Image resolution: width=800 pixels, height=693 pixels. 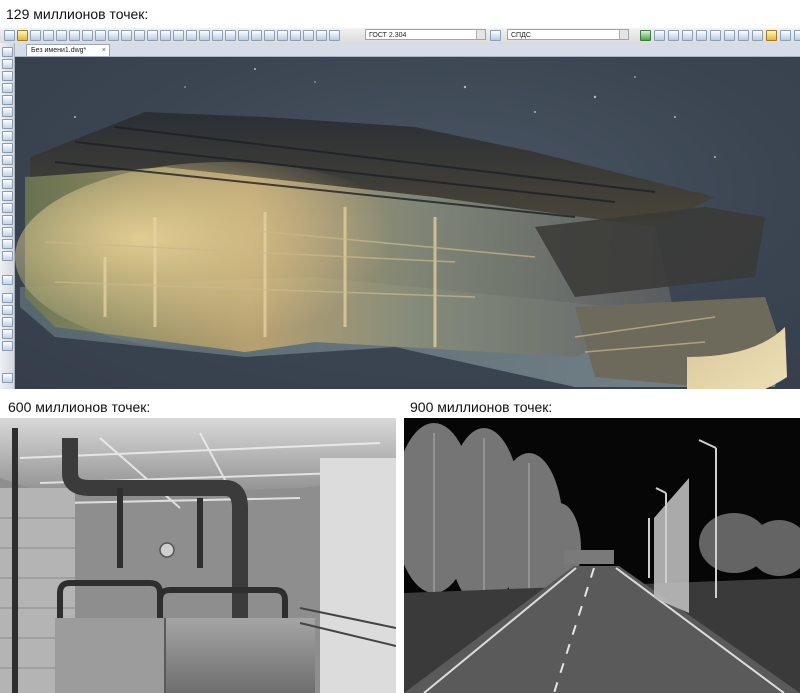 What do you see at coordinates (7, 136) in the screenshot?
I see `revision-cloud-icon` at bounding box center [7, 136].